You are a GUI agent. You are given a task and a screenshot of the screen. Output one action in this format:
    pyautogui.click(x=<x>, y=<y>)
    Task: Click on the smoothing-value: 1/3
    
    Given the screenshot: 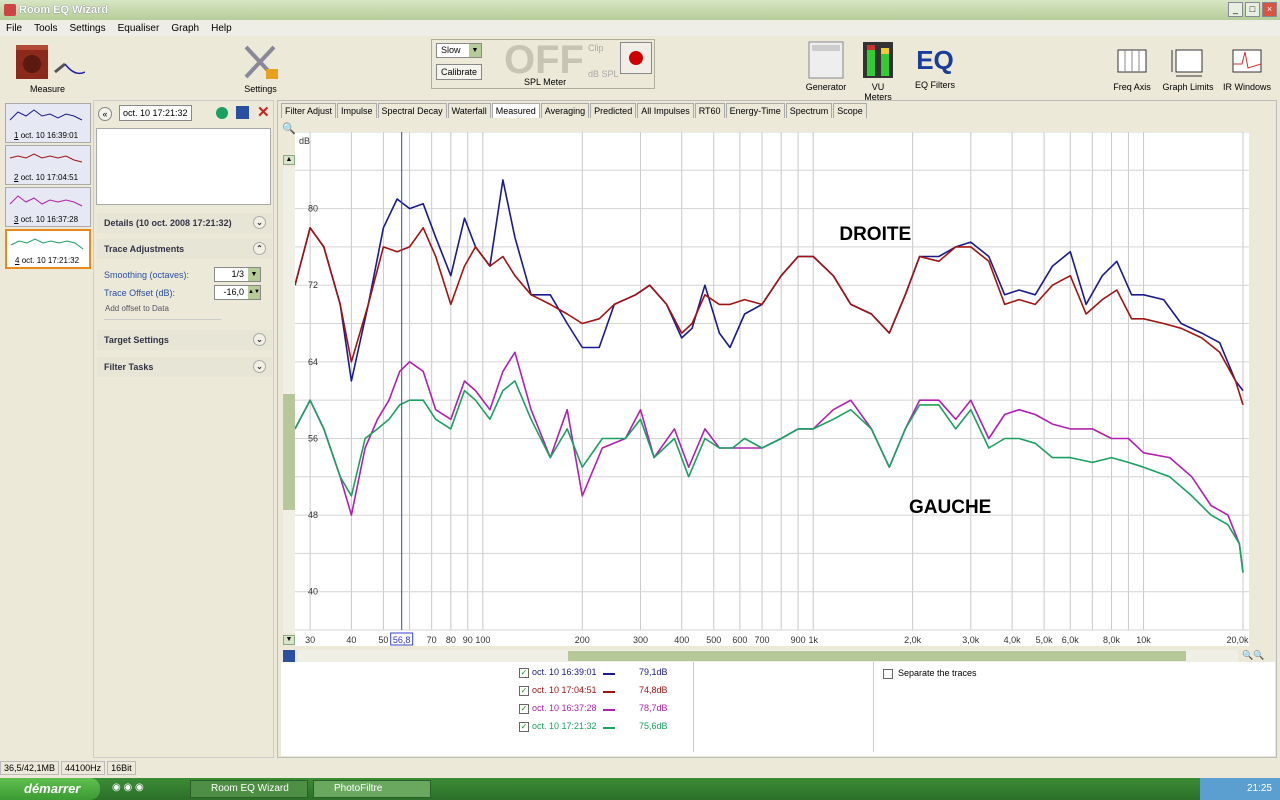 What is the action you would take?
    pyautogui.click(x=237, y=274)
    